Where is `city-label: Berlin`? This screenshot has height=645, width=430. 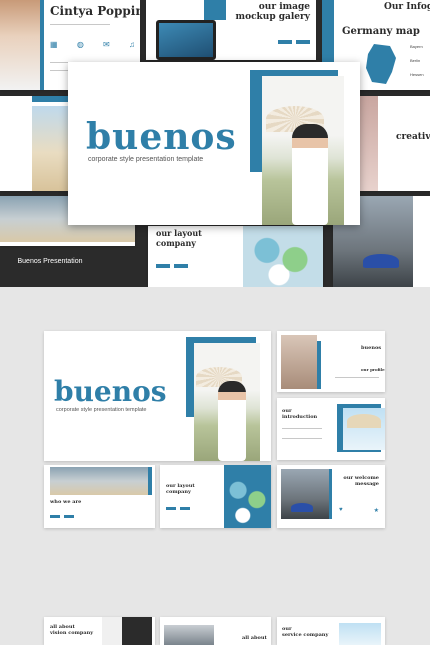
city-label: Berlin is located at coordinates (415, 60).